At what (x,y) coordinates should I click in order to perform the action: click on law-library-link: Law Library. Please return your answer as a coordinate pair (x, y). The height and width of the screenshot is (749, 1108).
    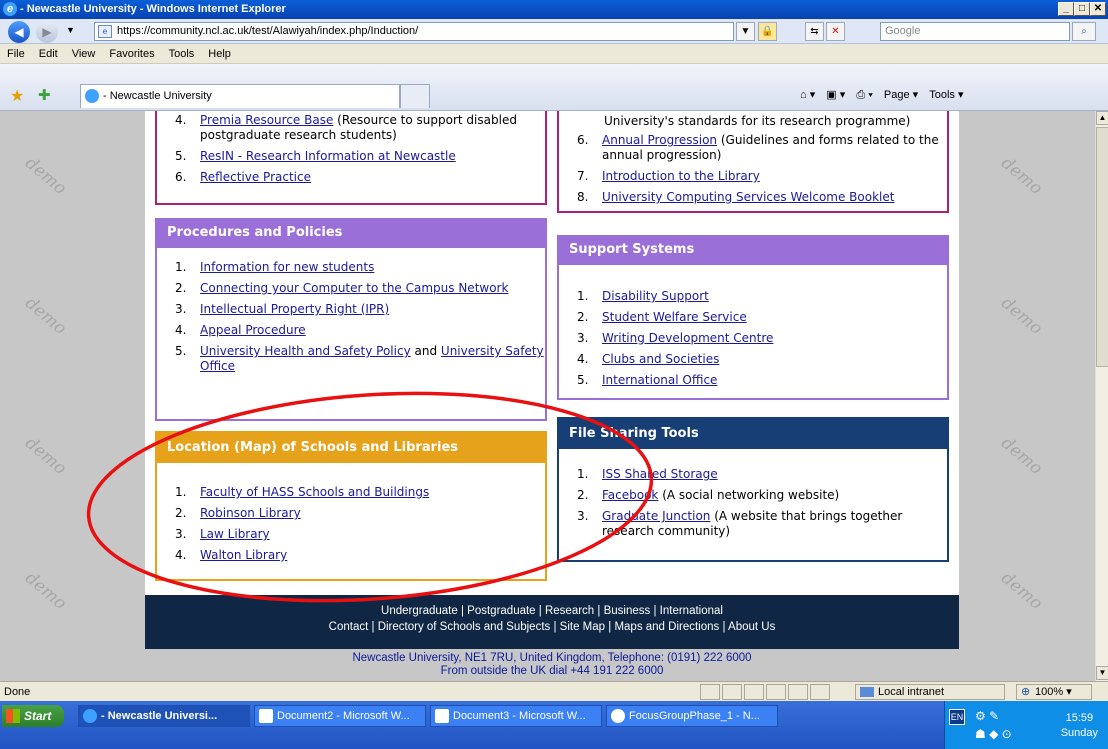
    Looking at the image, I should click on (235, 534).